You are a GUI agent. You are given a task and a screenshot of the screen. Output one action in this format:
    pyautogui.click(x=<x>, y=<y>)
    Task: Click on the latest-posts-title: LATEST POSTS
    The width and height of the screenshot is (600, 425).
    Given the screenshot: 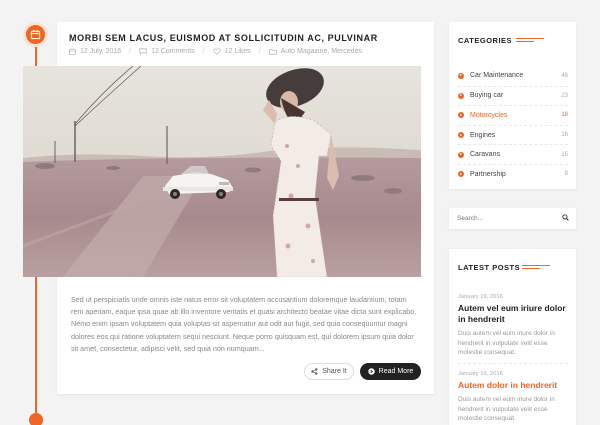 What is the action you would take?
    pyautogui.click(x=489, y=267)
    